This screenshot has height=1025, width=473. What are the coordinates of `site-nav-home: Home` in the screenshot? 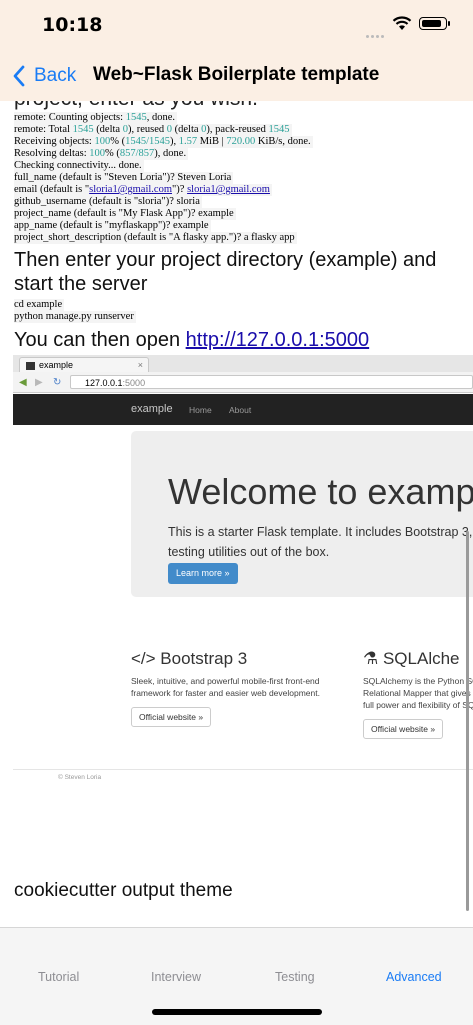 It's located at (200, 410).